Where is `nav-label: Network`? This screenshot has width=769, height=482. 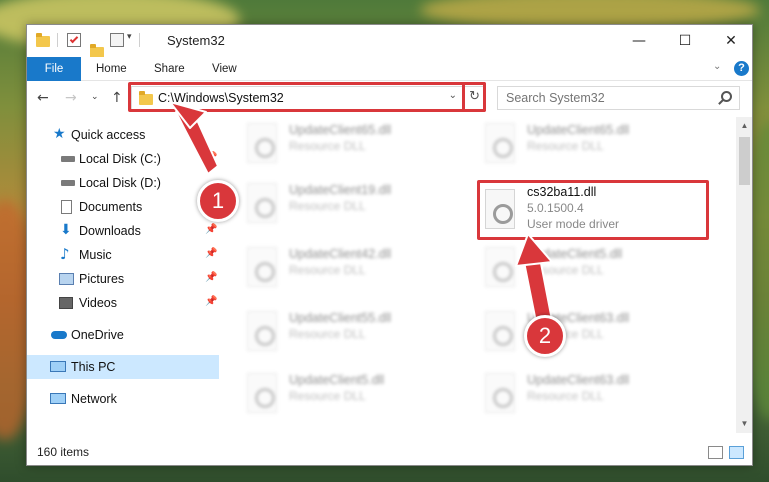
nav-label: Network is located at coordinates (94, 399).